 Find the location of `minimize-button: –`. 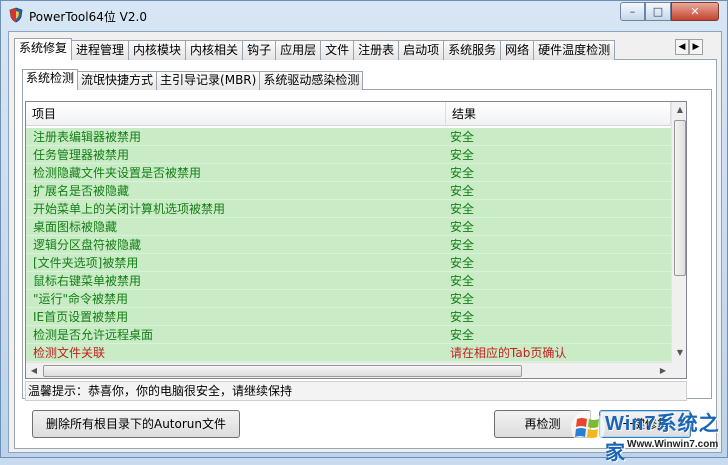

minimize-button: – is located at coordinates (632, 11).